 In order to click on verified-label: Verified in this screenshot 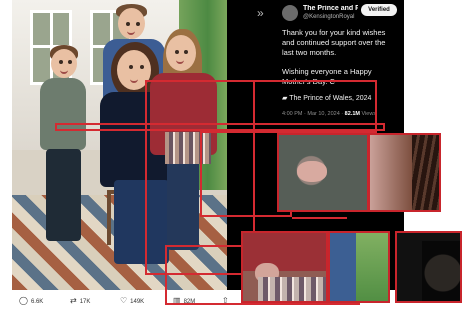, I will do `click(379, 10)`.